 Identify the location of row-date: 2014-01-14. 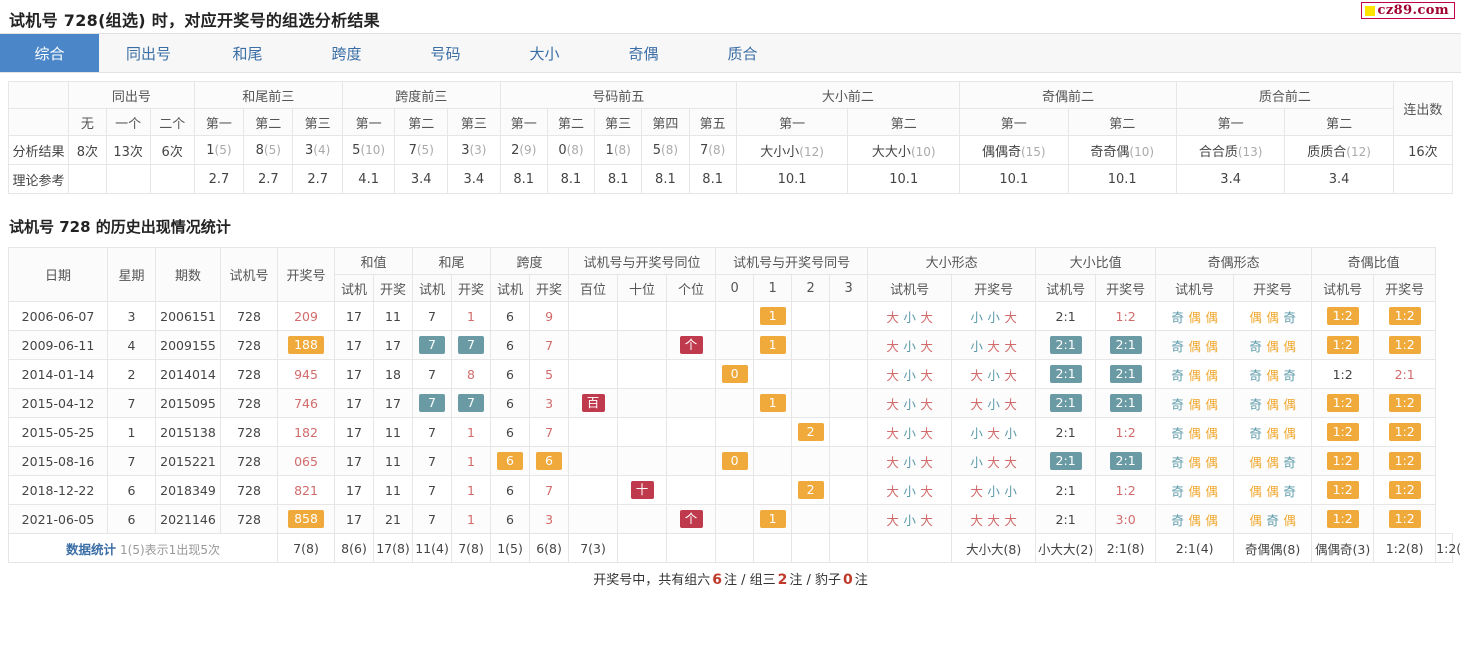
(58, 374).